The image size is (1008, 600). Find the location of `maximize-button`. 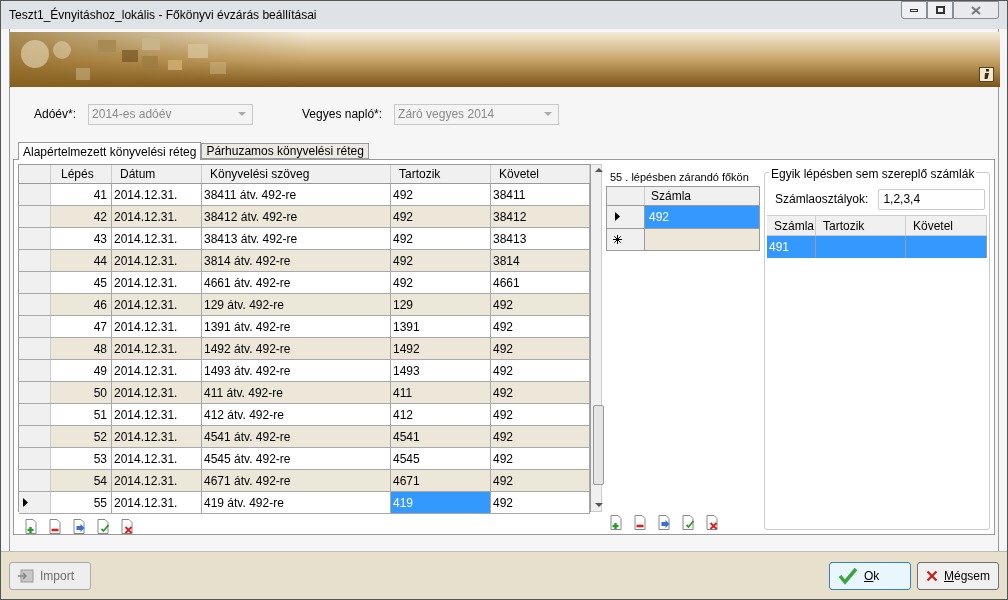

maximize-button is located at coordinates (940, 10).